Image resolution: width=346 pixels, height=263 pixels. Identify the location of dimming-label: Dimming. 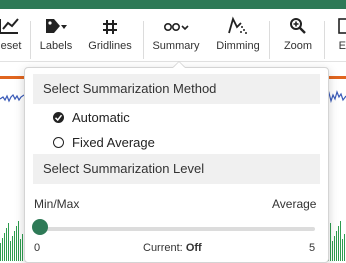
(238, 46).